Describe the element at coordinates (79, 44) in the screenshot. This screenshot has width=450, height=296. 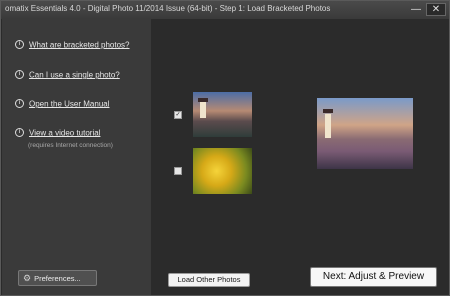
I see `help-link-label: What are bracketed photos?` at that location.